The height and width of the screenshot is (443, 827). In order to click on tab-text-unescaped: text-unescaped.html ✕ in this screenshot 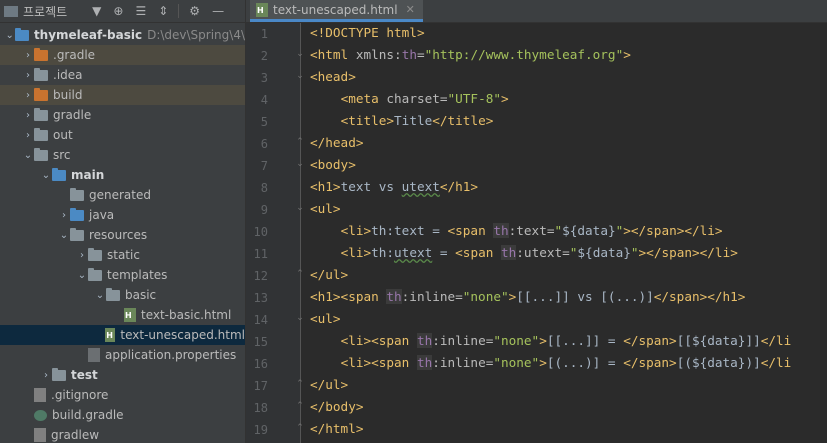, I will do `click(336, 11)`.